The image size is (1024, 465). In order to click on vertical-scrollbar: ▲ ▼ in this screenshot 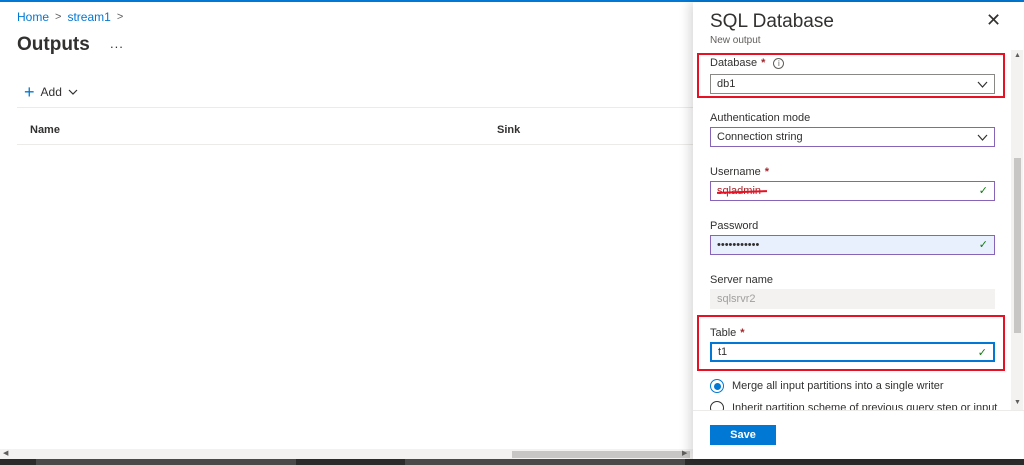, I will do `click(1017, 230)`.